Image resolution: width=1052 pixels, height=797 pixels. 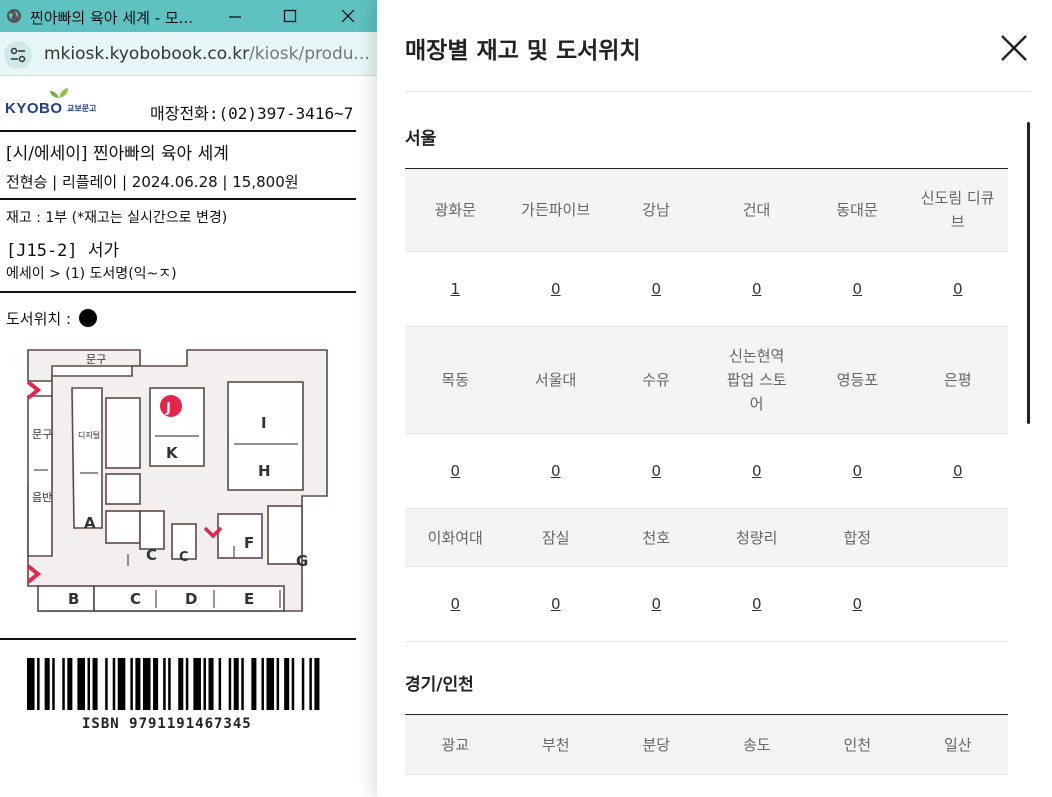 What do you see at coordinates (857, 210) in the screenshot?
I see `store-name: 동대문` at bounding box center [857, 210].